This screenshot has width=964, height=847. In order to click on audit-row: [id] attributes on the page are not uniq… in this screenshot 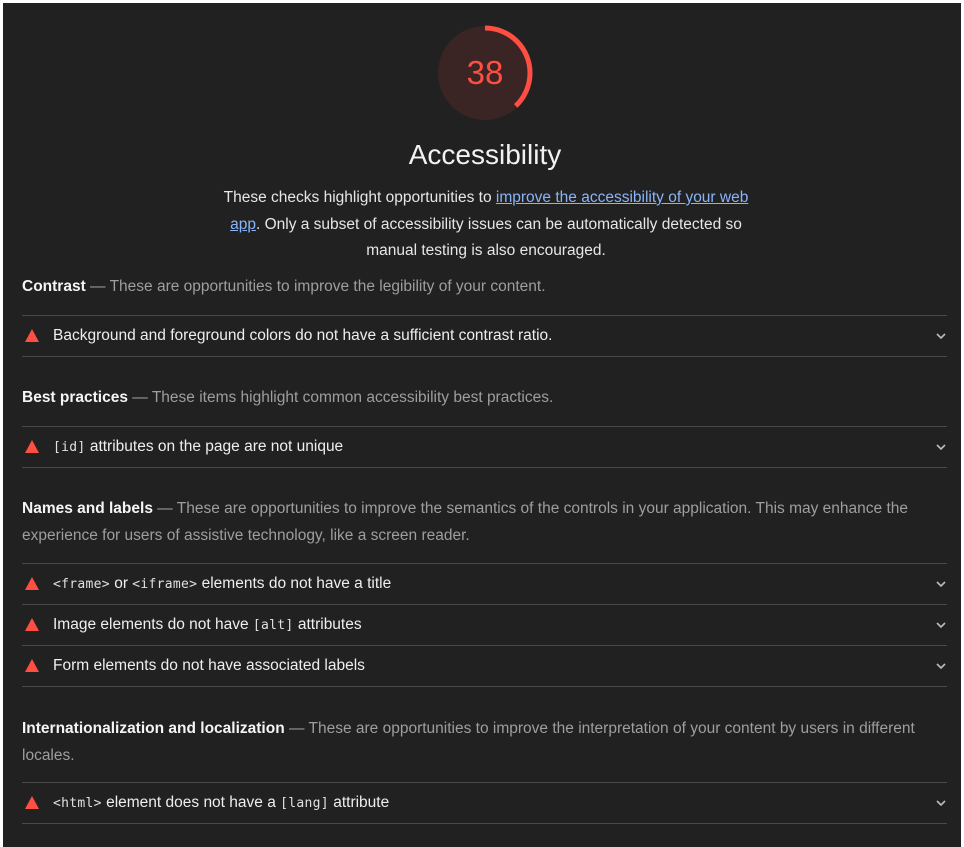, I will do `click(484, 447)`.